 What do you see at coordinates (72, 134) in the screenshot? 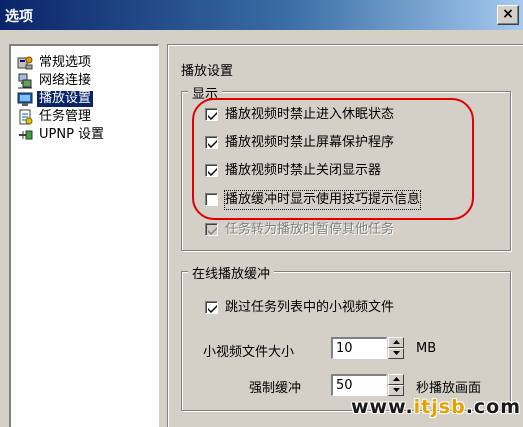
I see `tree-item-label: UPNP 设置` at bounding box center [72, 134].